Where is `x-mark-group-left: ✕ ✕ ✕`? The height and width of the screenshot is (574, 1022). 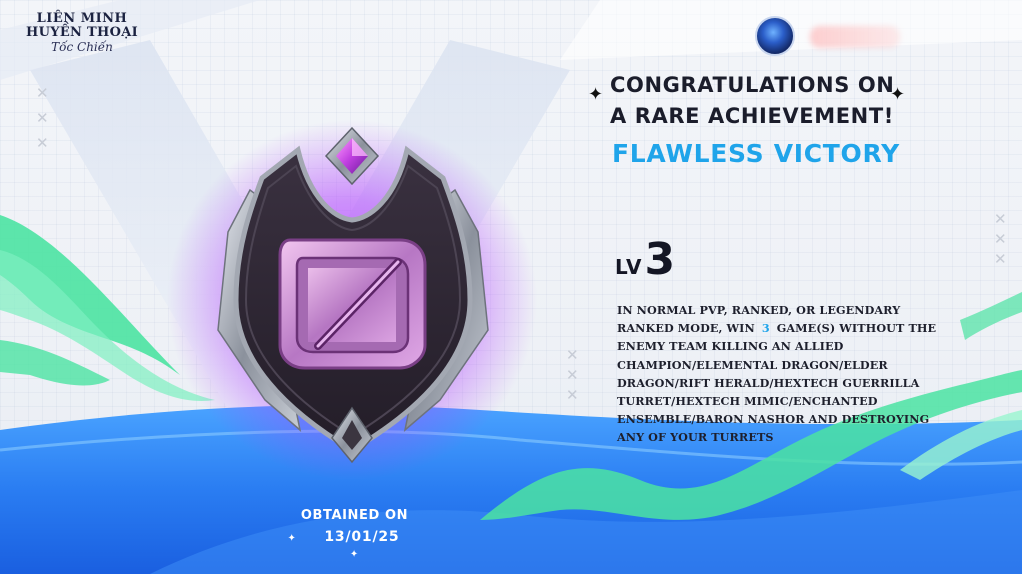 x-mark-group-left: ✕ ✕ ✕ is located at coordinates (42, 118).